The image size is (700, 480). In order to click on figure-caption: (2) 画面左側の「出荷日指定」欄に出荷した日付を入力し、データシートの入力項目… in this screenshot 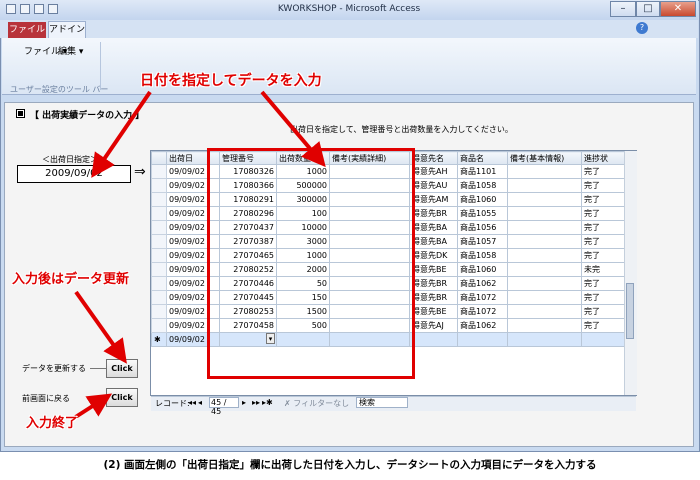, I will do `click(350, 465)`.